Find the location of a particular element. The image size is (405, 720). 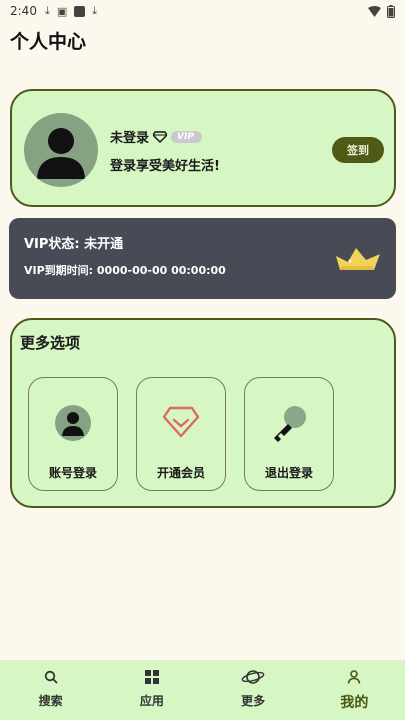

avatar is located at coordinates (61, 150).